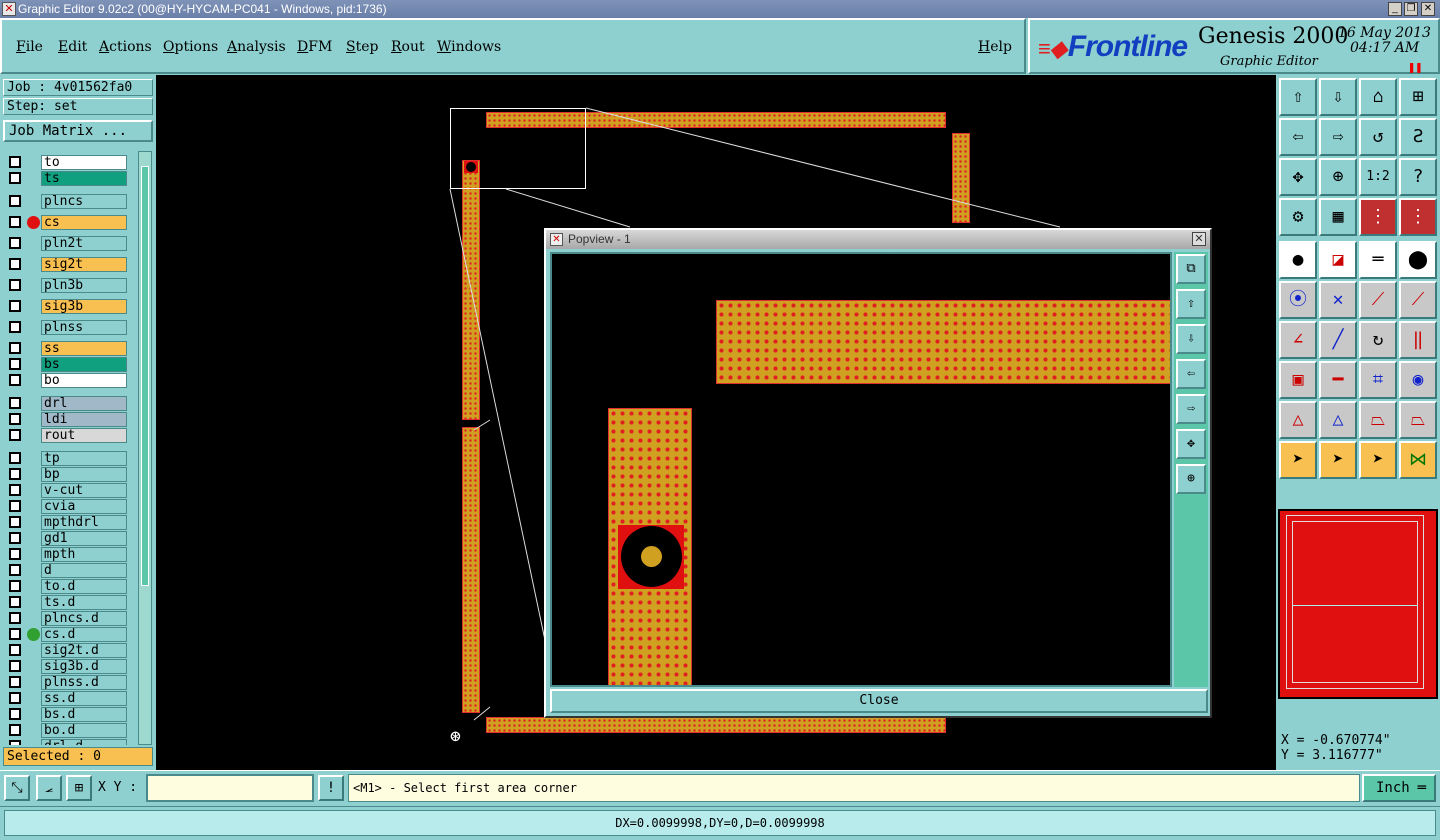 This screenshot has width=1440, height=840. What do you see at coordinates (84, 554) in the screenshot?
I see `layer-name: mpth` at bounding box center [84, 554].